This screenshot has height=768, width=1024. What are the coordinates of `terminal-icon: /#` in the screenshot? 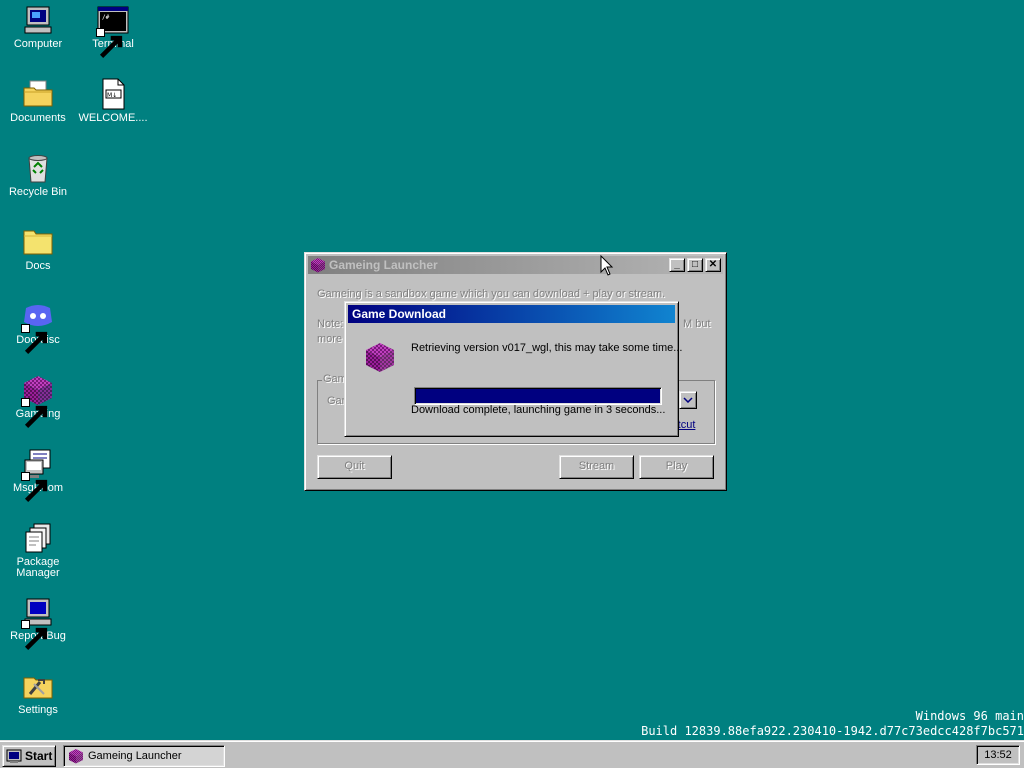 It's located at (112, 31).